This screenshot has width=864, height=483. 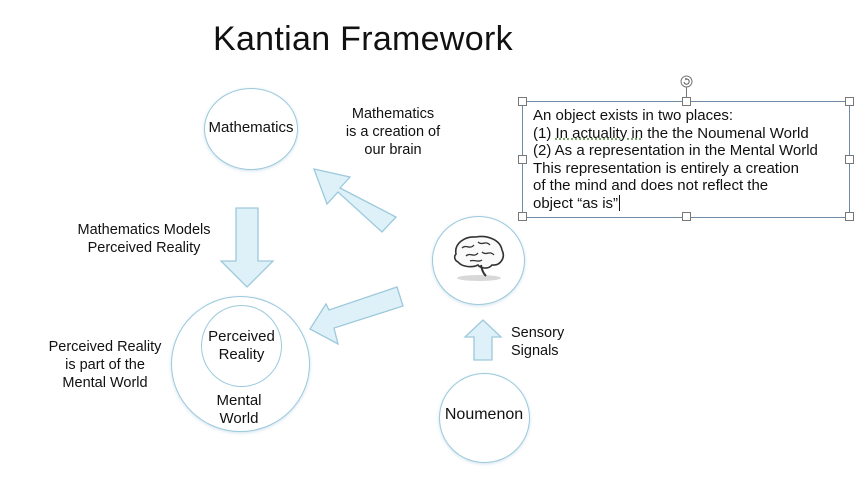 I want to click on mental-world-line1: Mental, so click(x=239, y=400).